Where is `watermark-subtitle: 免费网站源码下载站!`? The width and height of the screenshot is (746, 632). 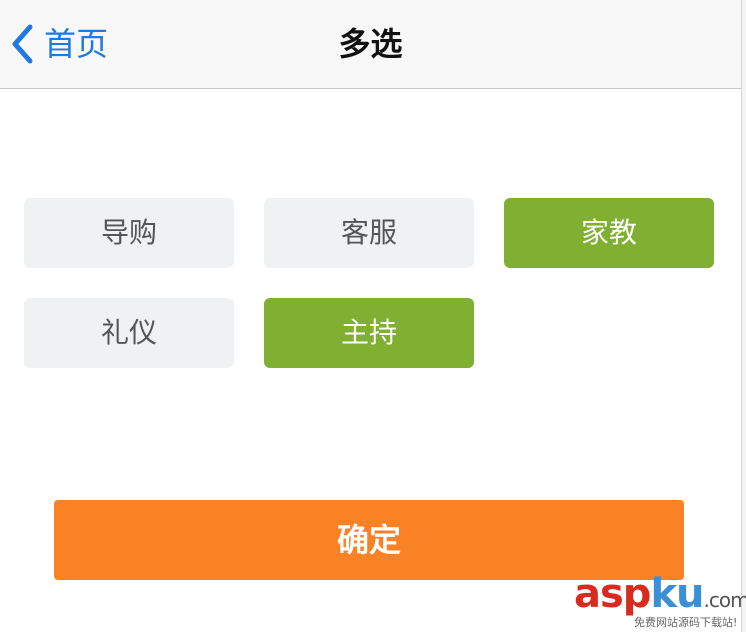 watermark-subtitle: 免费网站源码下载站! is located at coordinates (686, 622).